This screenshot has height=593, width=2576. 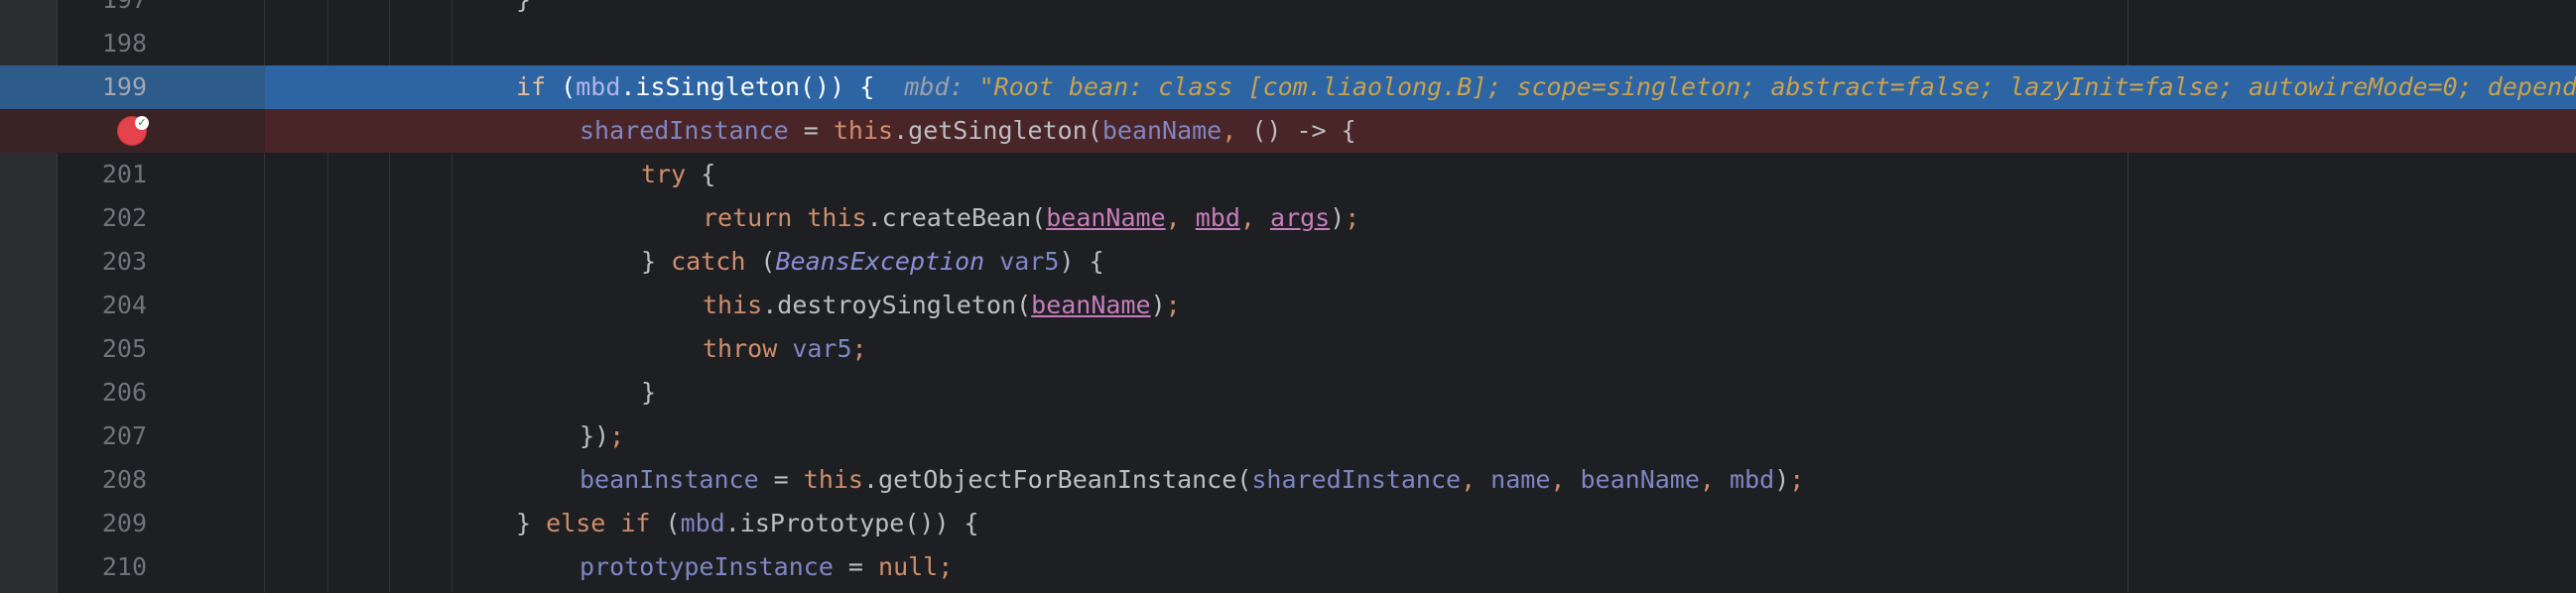 I want to click on code-text: } else if (mbd.isPrototype()) {, so click(x=748, y=523).